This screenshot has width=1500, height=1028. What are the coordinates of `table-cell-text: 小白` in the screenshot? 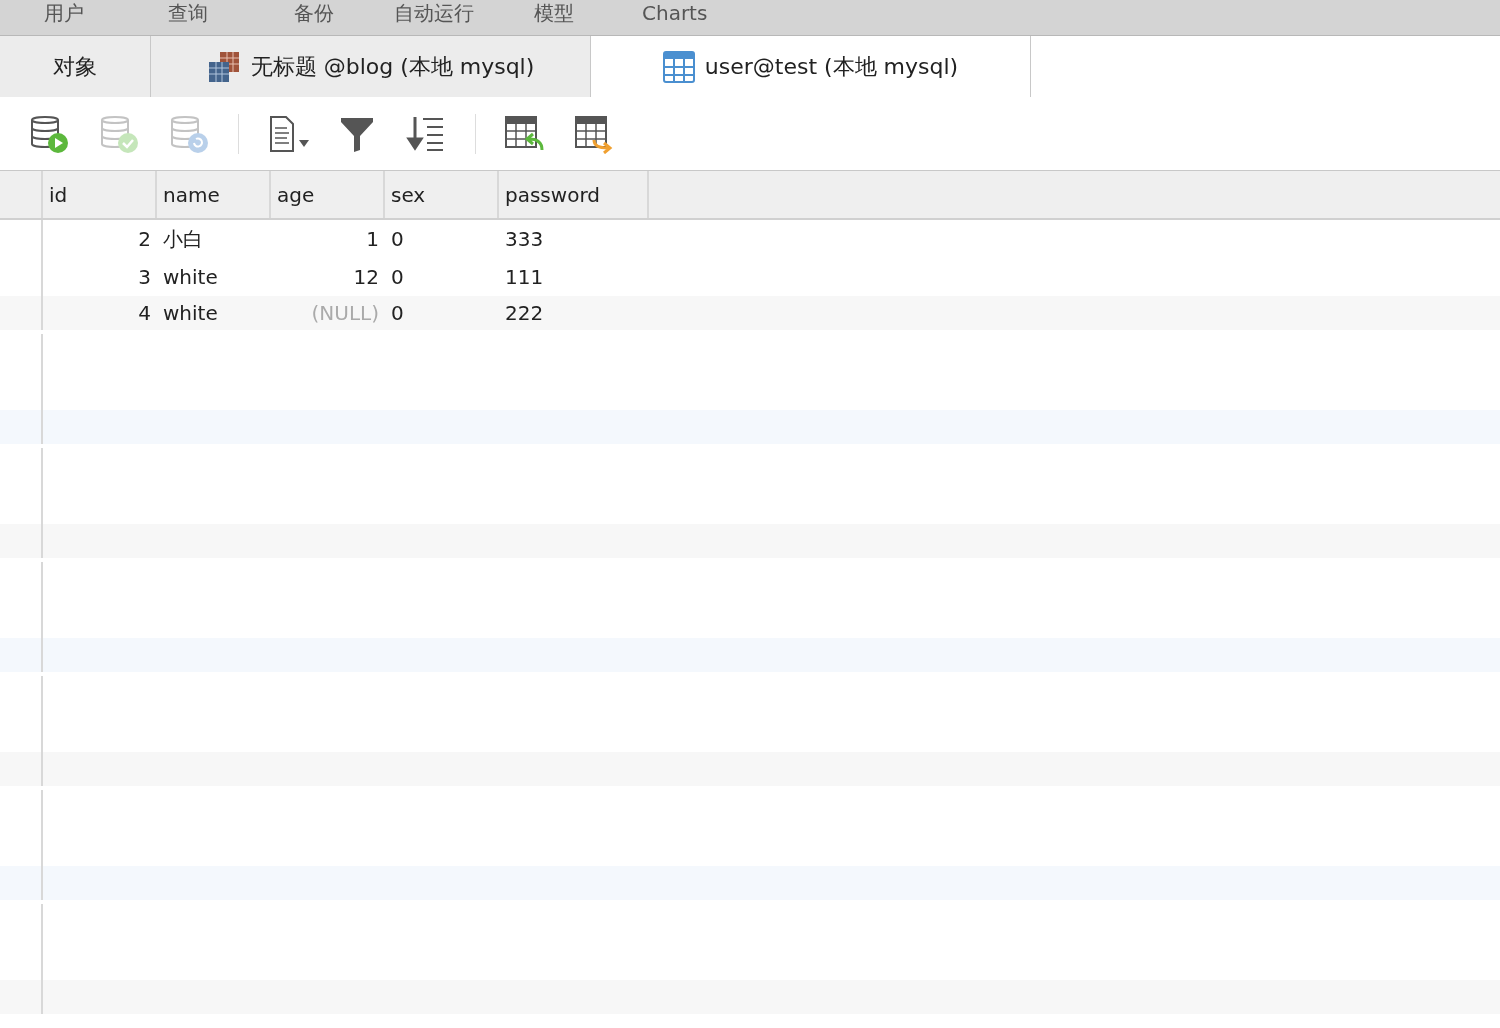 It's located at (183, 239).